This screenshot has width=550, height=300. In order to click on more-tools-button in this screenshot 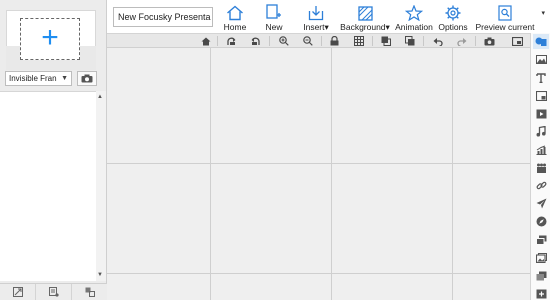, I will do `click(541, 293)`.